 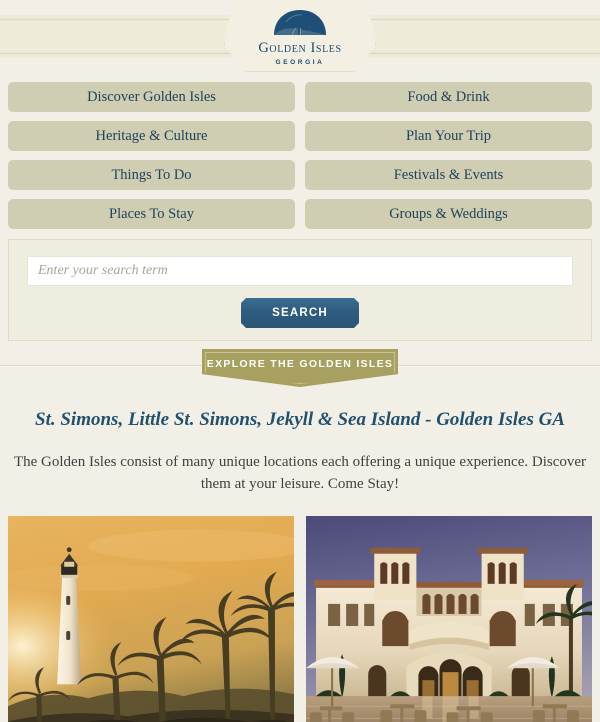 I want to click on explore-the-golden-isles-tab: EXPLORE THE GOLDEN ISLES, so click(x=300, y=368).